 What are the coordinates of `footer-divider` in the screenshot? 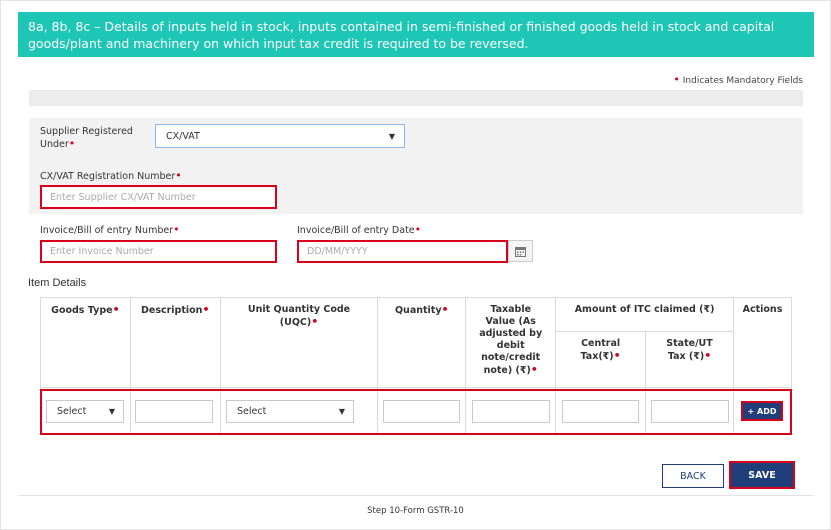 It's located at (416, 495).